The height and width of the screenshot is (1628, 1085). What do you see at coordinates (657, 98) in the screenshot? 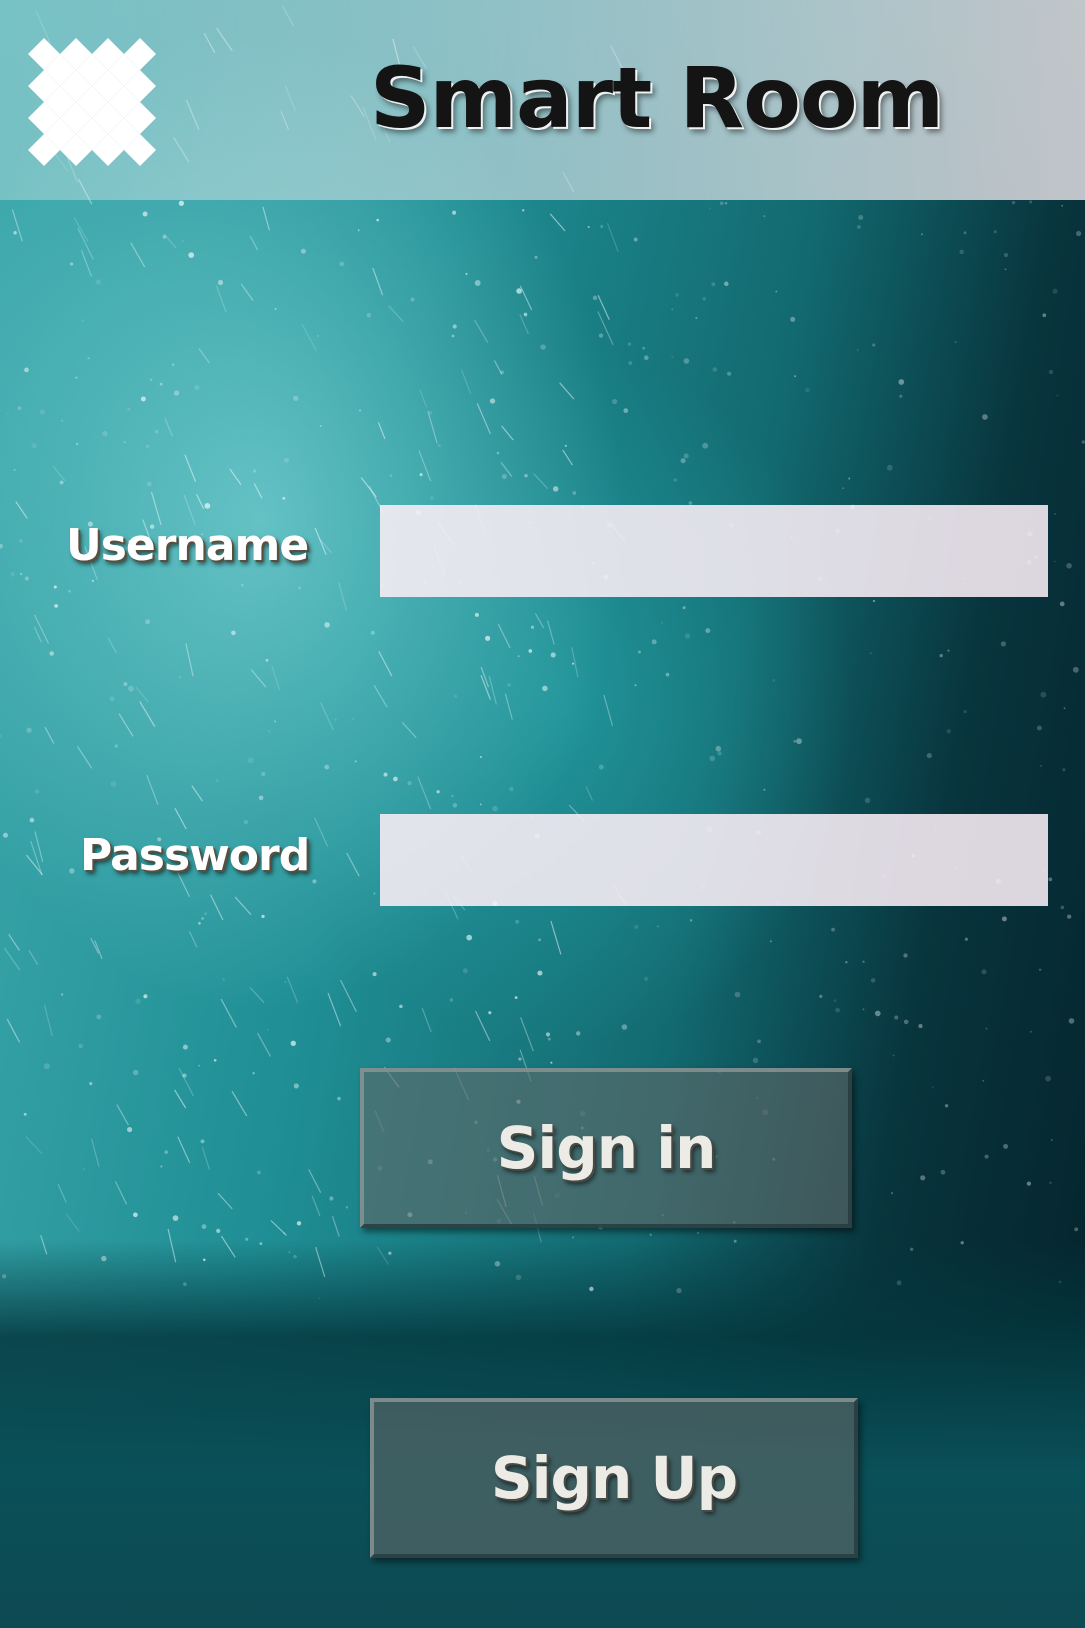
I see `app-title: Smart Room` at bounding box center [657, 98].